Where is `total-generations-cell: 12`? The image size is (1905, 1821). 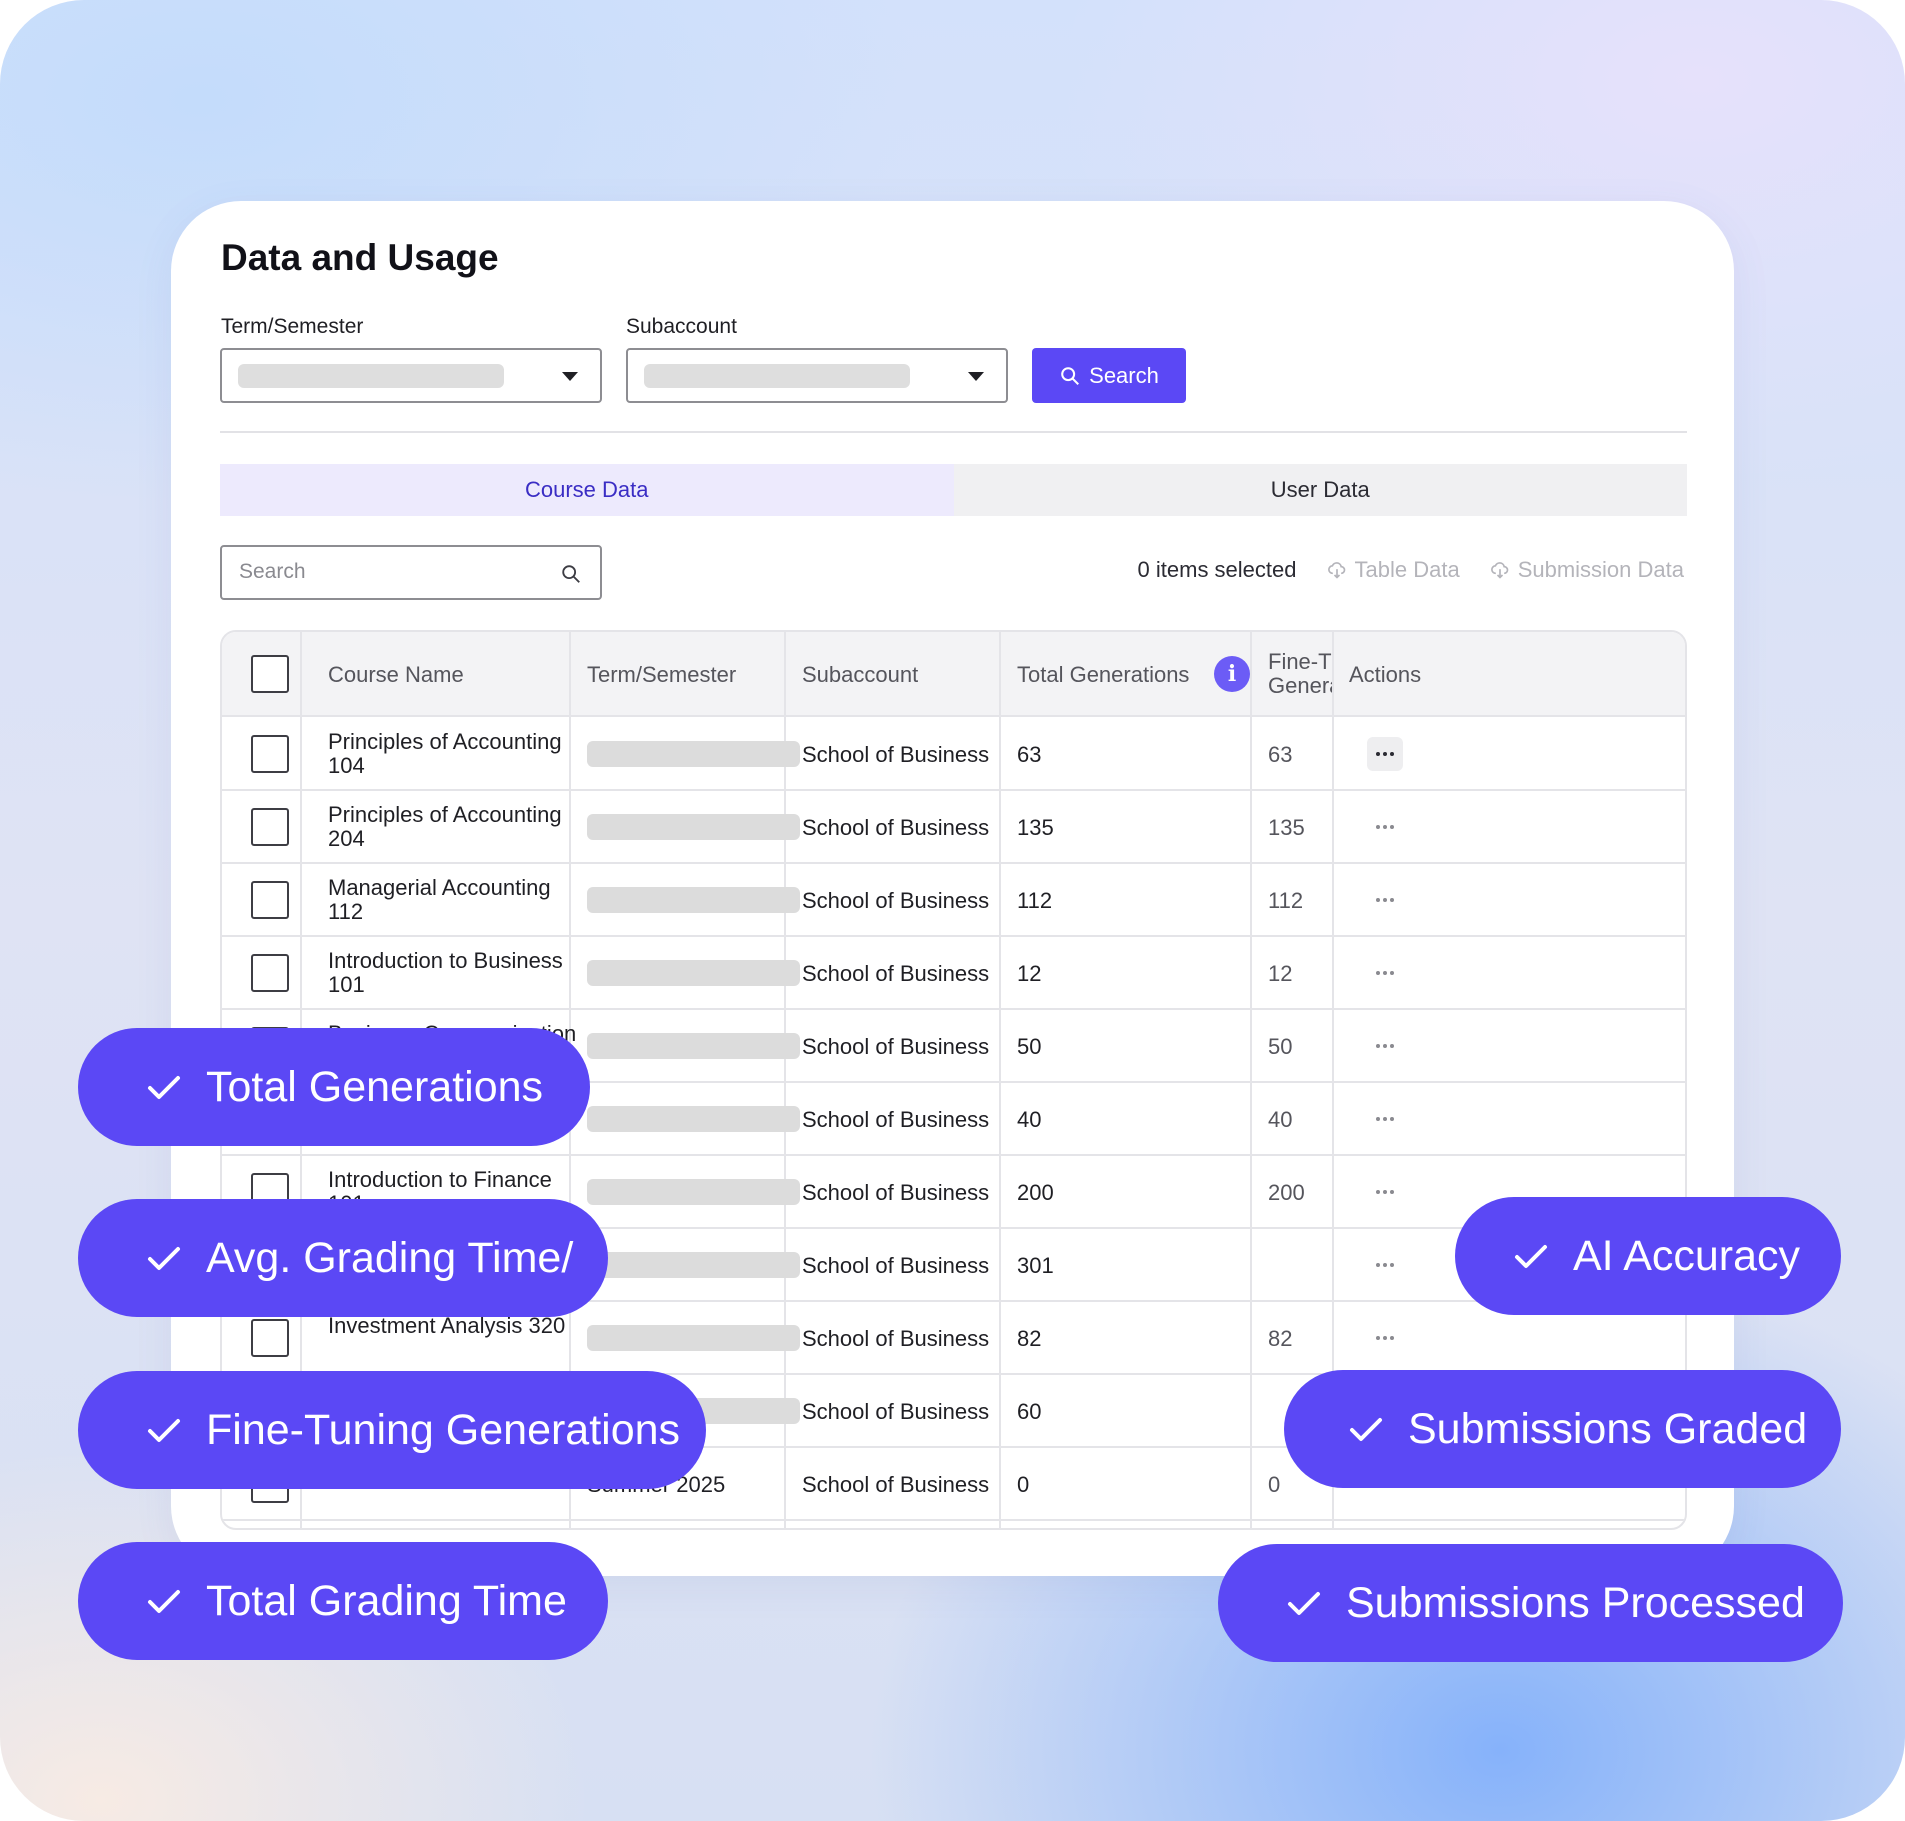 total-generations-cell: 12 is located at coordinates (1029, 973).